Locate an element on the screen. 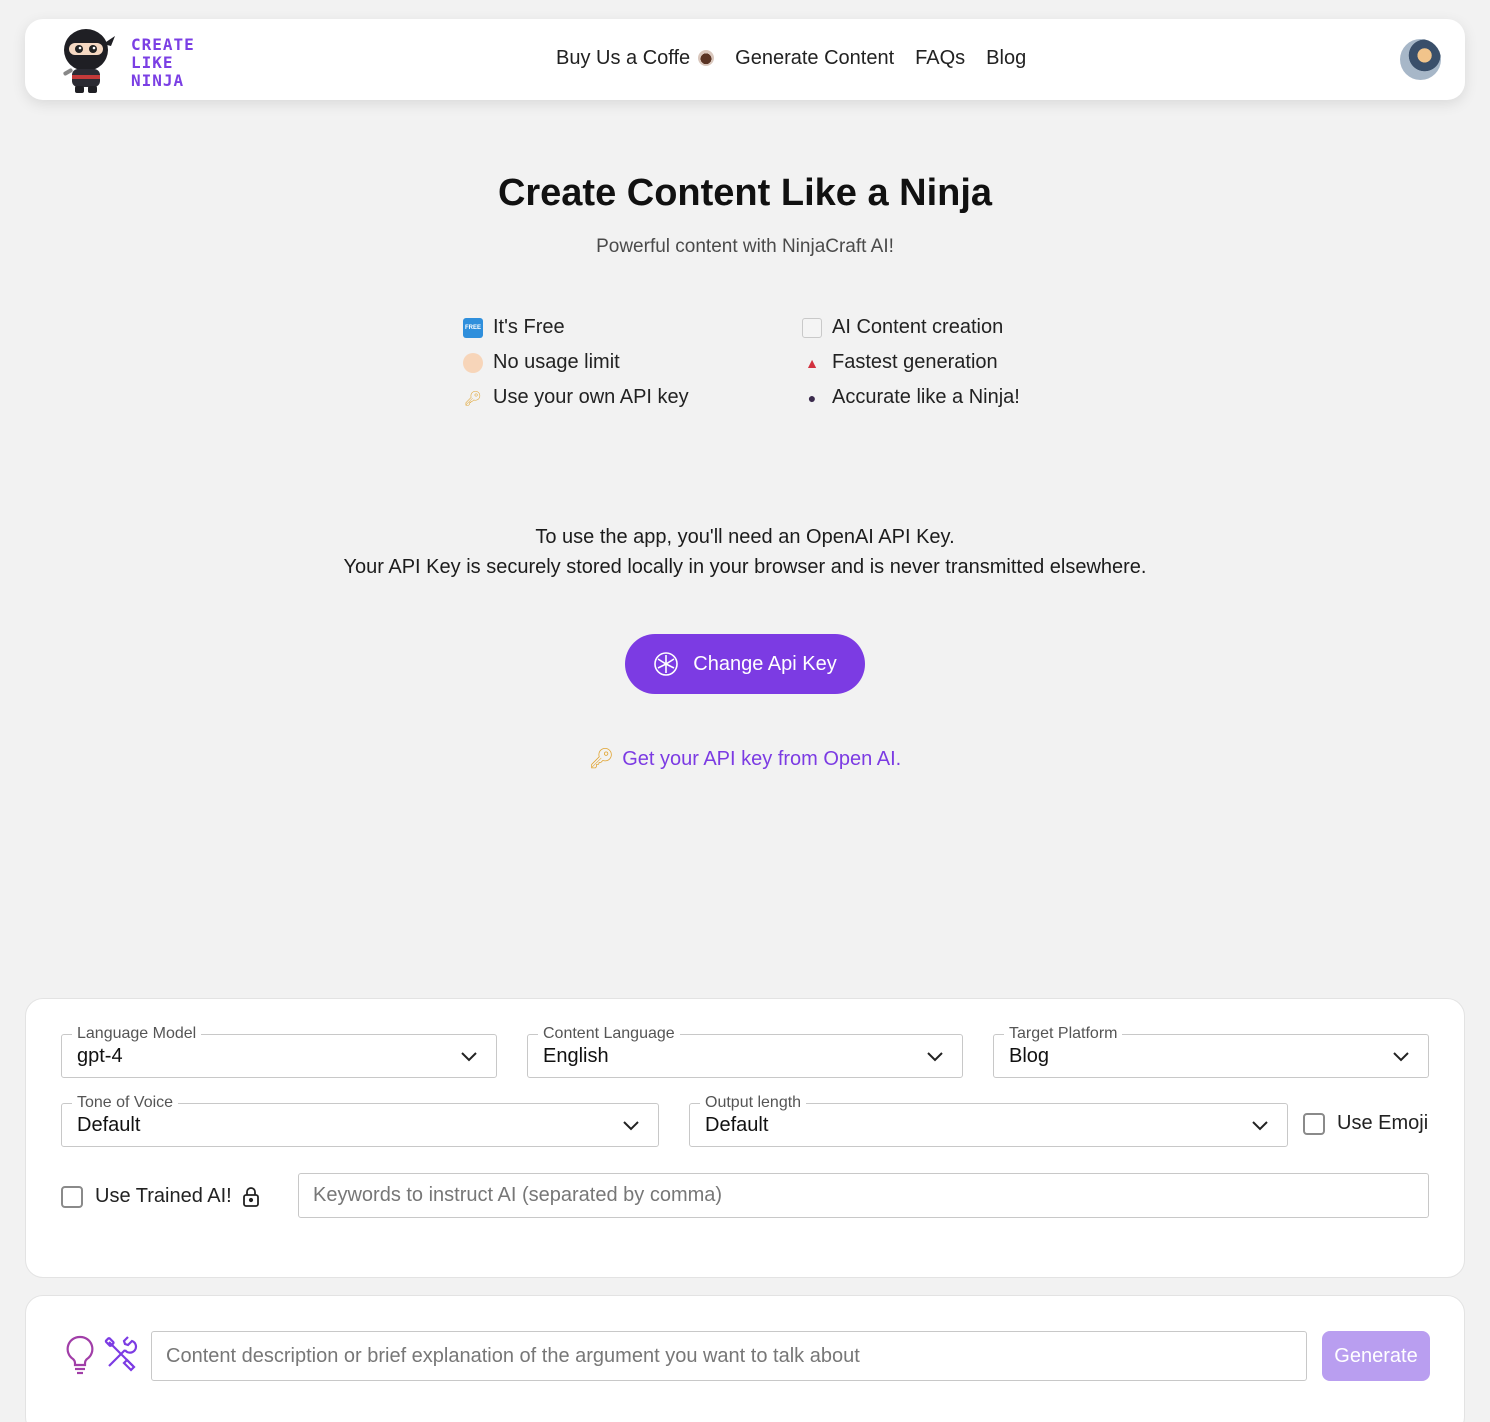 Image resolution: width=1490 pixels, height=1422 pixels. target-platform-value: Blog is located at coordinates (1029, 1056).